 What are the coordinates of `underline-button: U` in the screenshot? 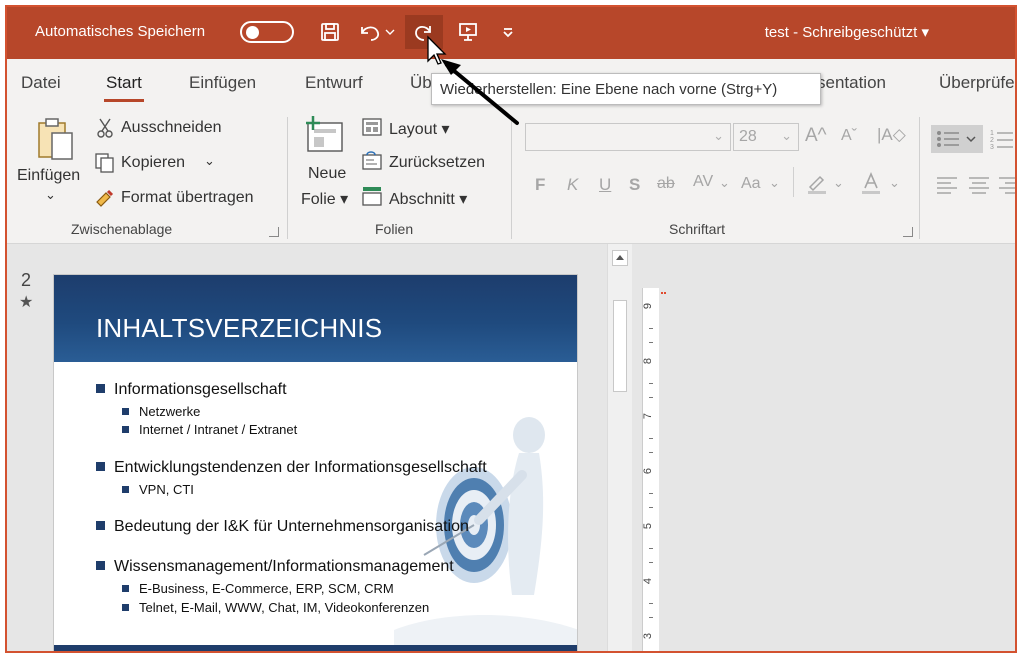 It's located at (605, 185).